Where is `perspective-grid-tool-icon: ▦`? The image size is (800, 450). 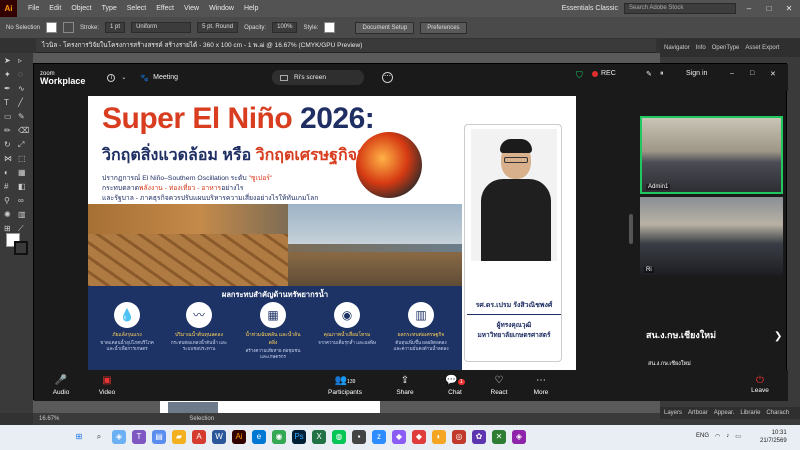
perspective-grid-tool-icon: ▦ is located at coordinates (22, 173).